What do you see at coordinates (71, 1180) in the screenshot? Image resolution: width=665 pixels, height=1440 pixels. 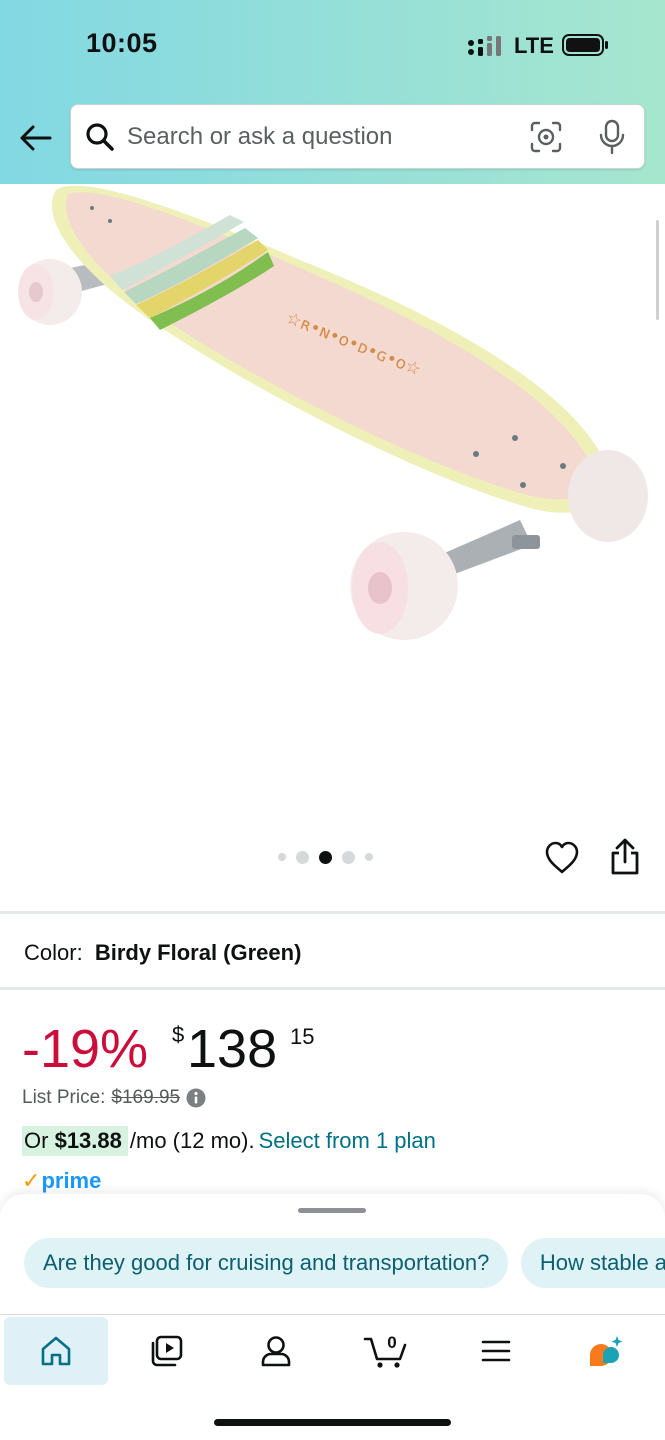 I see `prime-label: prime` at bounding box center [71, 1180].